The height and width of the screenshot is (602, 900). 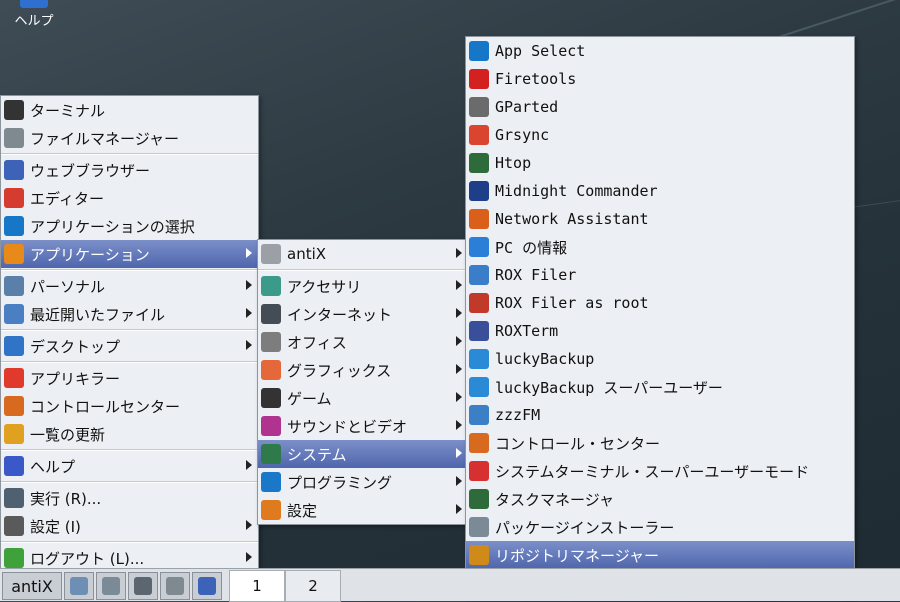 What do you see at coordinates (572, 219) in the screenshot?
I see `system-menu-item-label: Network Assistant` at bounding box center [572, 219].